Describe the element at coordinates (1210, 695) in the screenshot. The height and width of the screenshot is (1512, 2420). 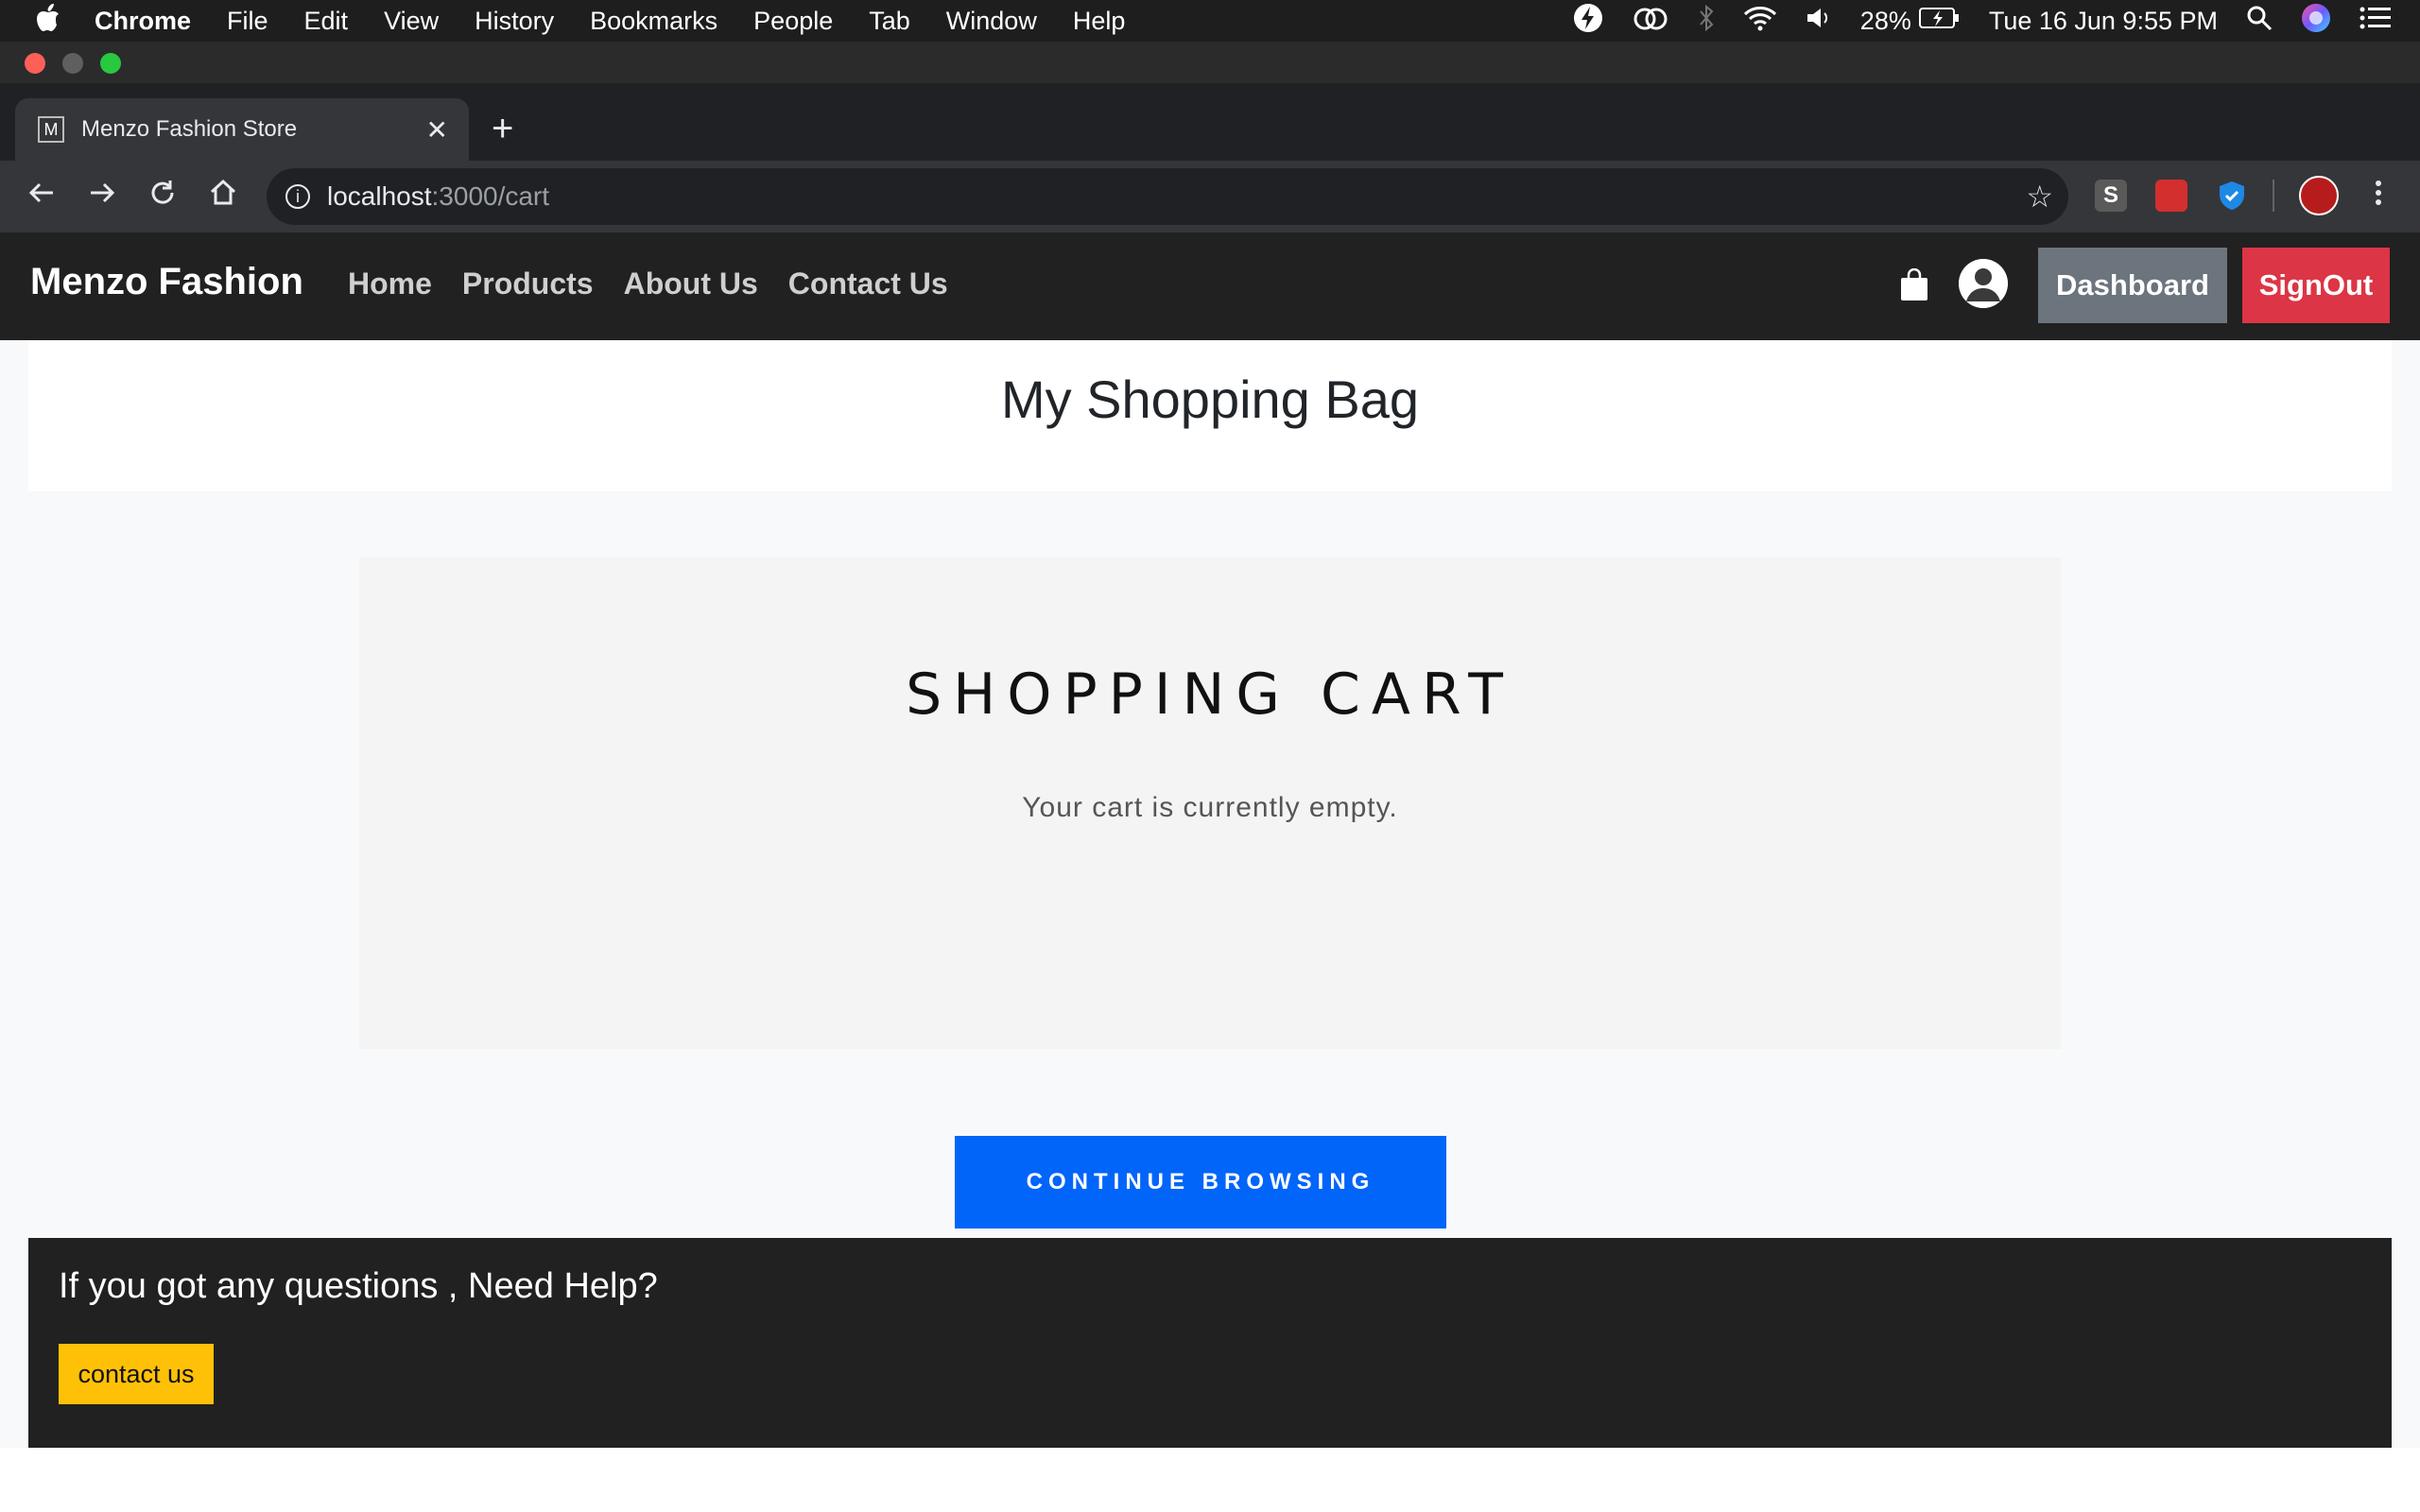
I see `cart-title: SHOPPING CART` at that location.